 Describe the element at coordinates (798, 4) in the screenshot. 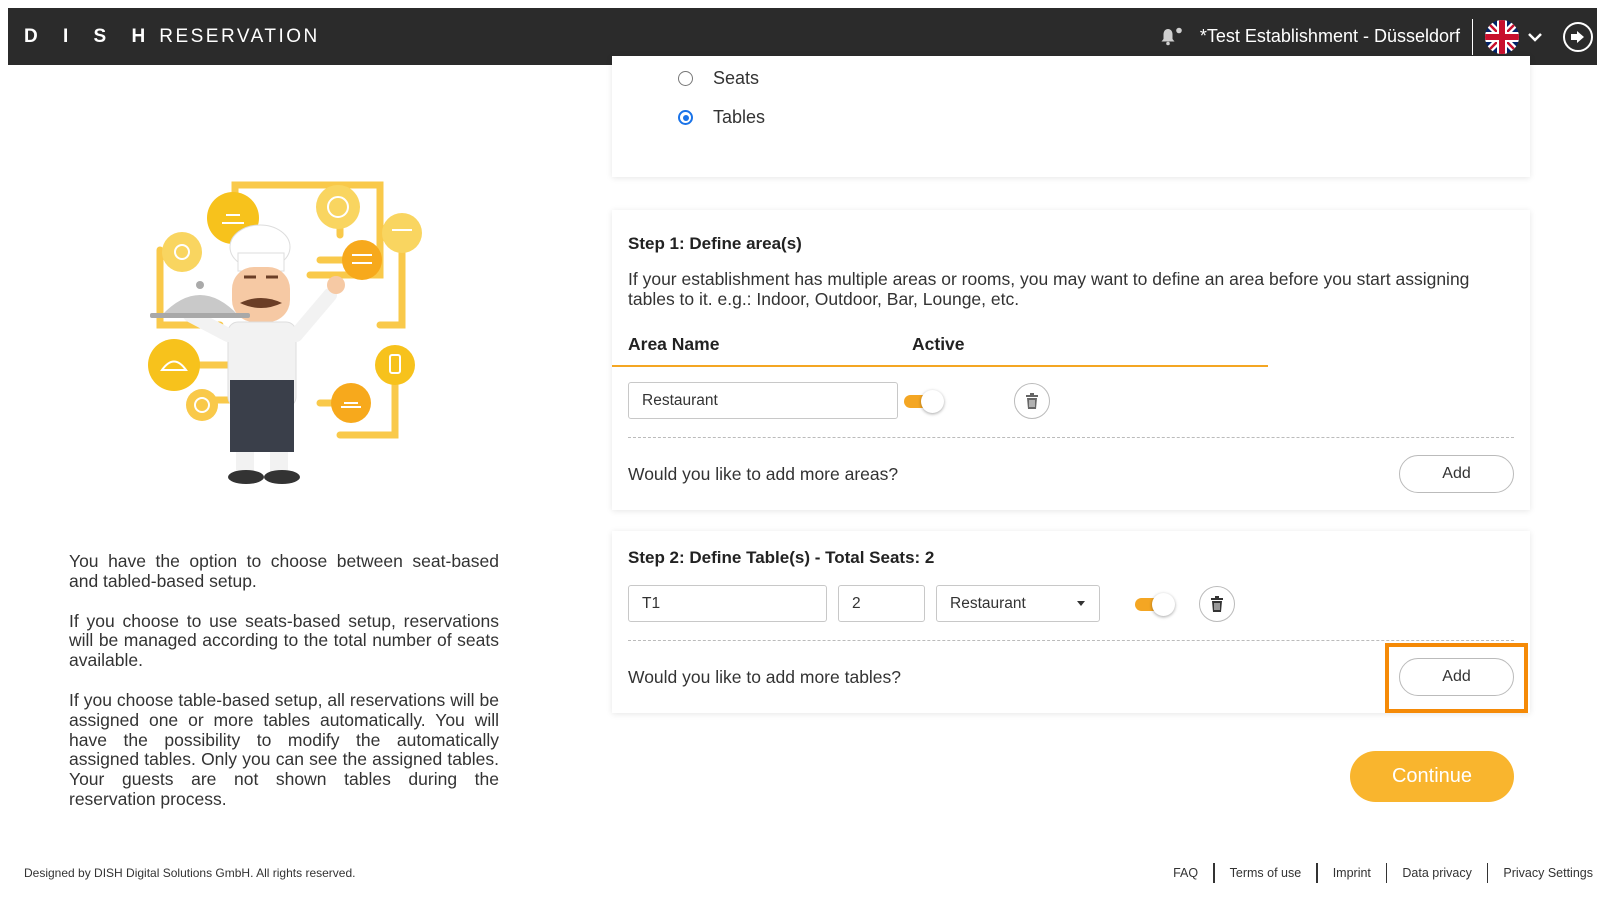

I see `top-strip` at that location.